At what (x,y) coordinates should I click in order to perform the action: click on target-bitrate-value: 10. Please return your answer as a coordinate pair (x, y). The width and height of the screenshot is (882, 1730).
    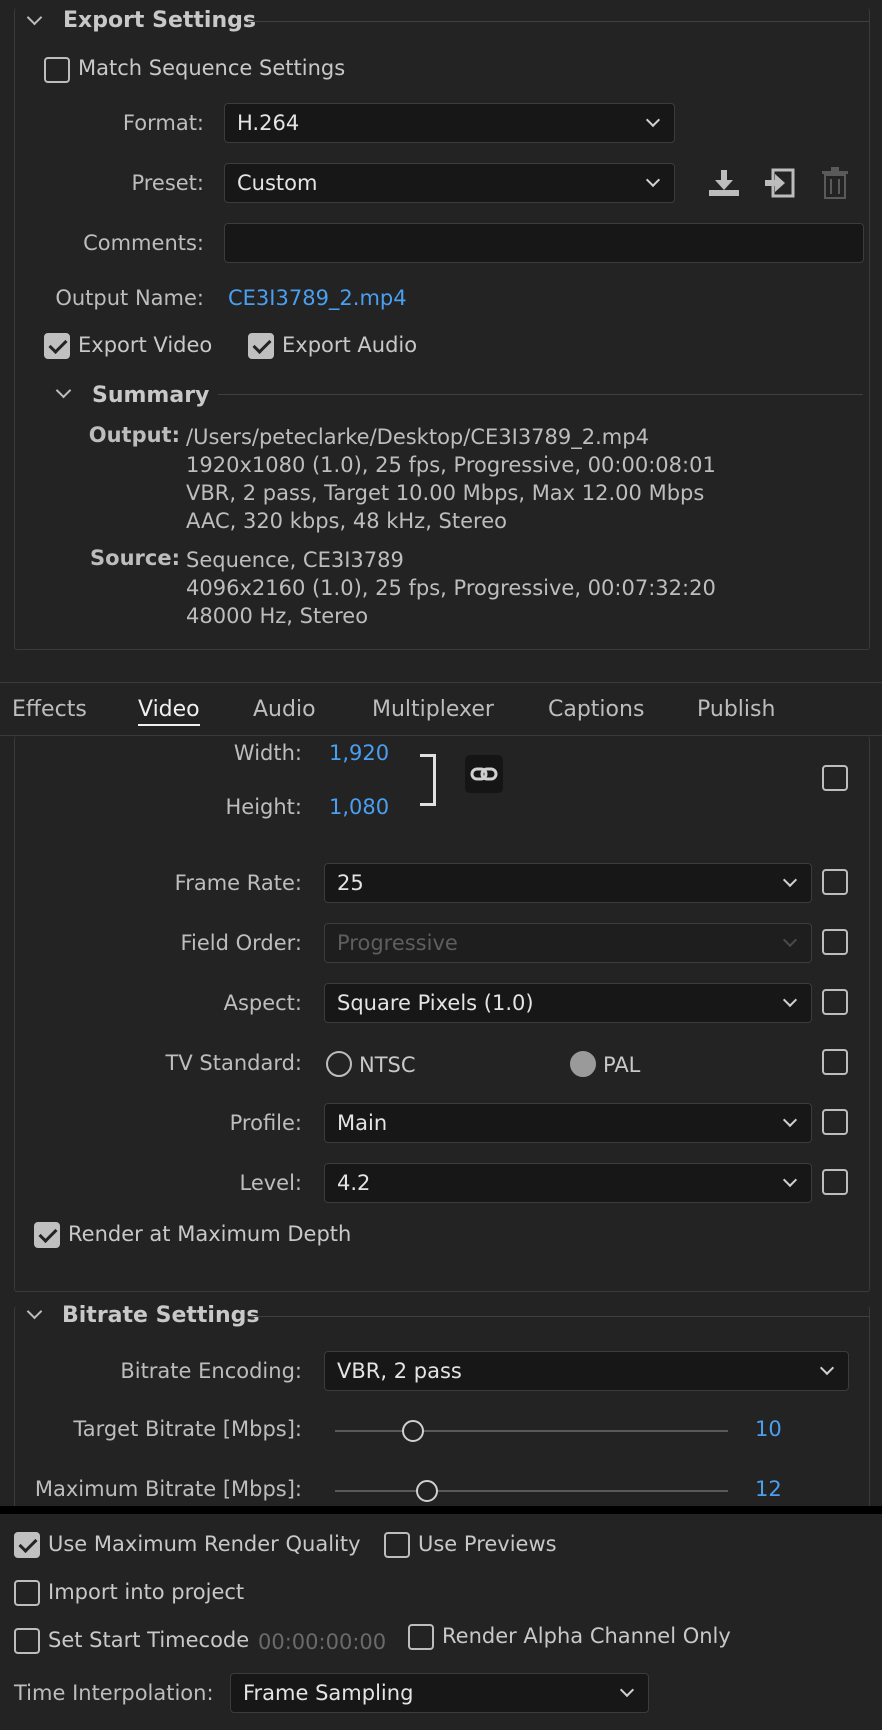
    Looking at the image, I should click on (768, 1429).